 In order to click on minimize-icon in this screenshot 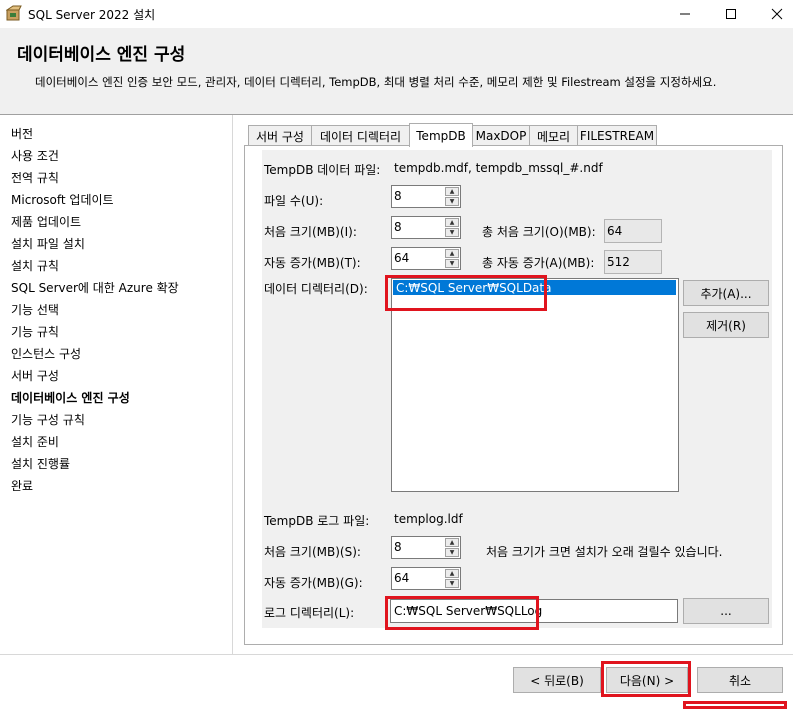, I will do `click(685, 14)`.